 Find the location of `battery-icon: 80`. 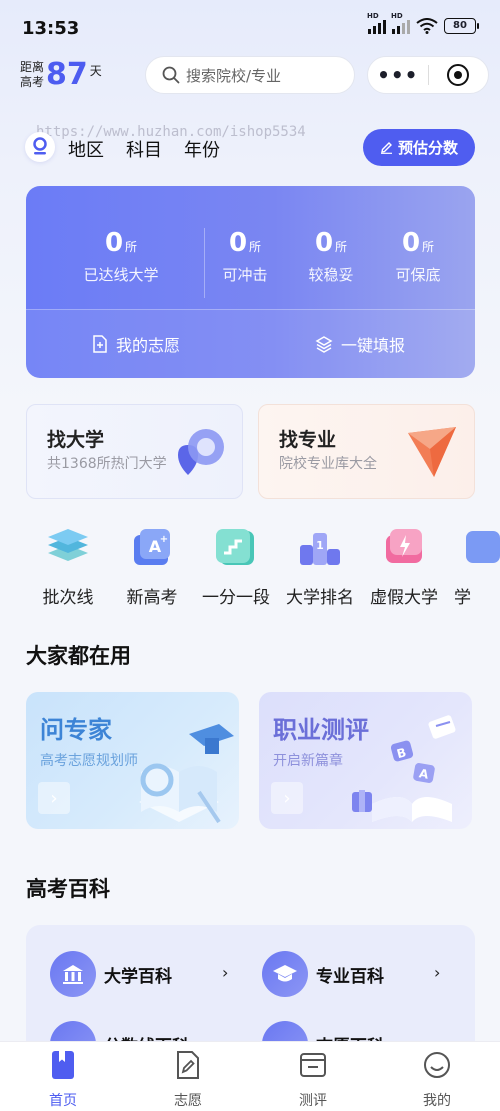

battery-icon: 80 is located at coordinates (461, 26).